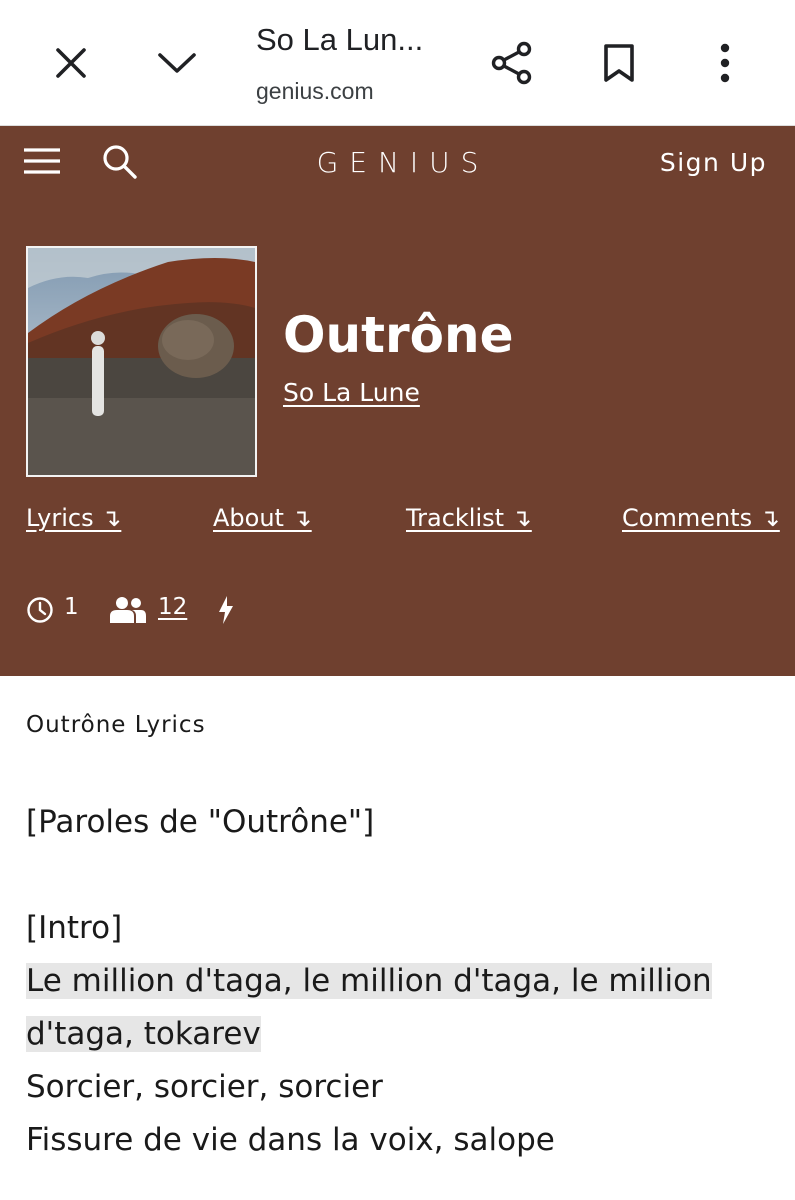  I want to click on nav-lyrics-link: Lyrics ↴, so click(73, 518).